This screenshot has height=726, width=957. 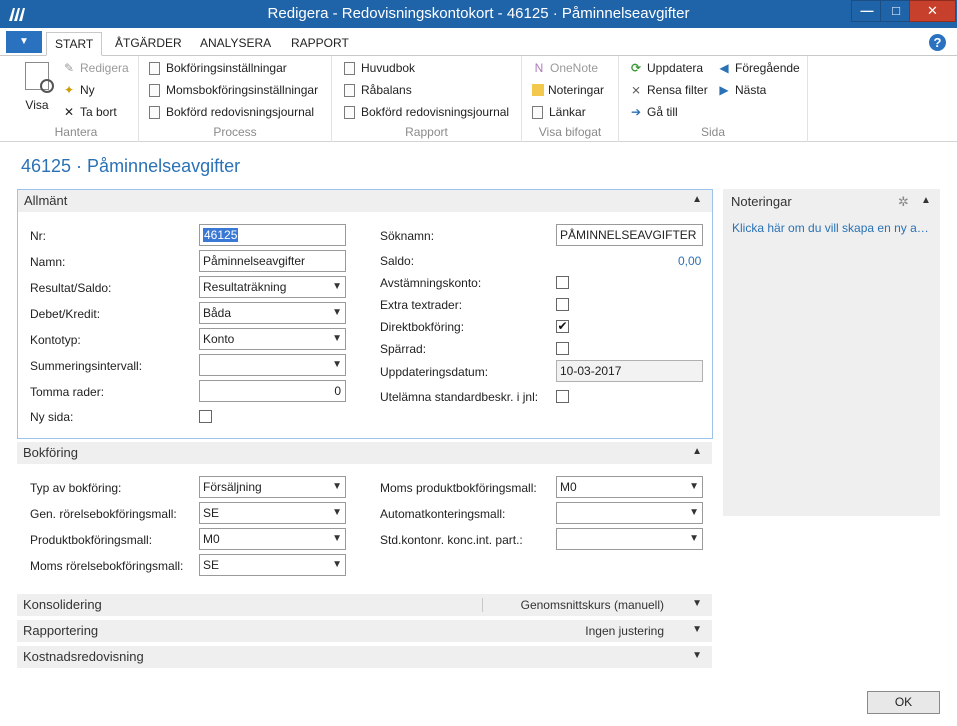 What do you see at coordinates (741, 90) in the screenshot?
I see `next-button: ▶ Nästa` at bounding box center [741, 90].